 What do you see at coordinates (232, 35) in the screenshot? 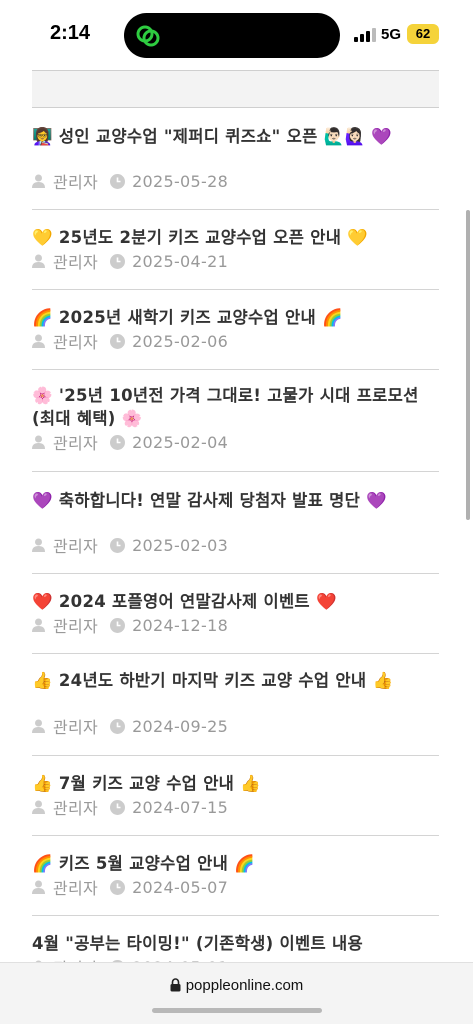
I see `dynamic-island` at bounding box center [232, 35].